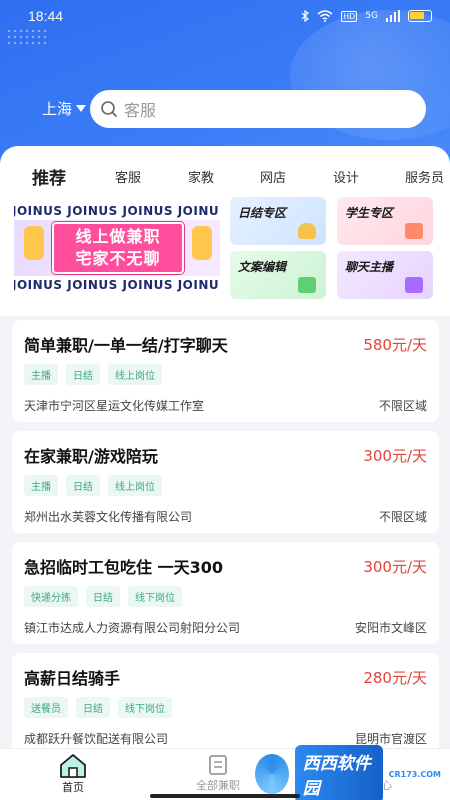 The image size is (450, 800). Describe the element at coordinates (278, 221) in the screenshot. I see `tile-daily-pay: 日结专区` at that location.